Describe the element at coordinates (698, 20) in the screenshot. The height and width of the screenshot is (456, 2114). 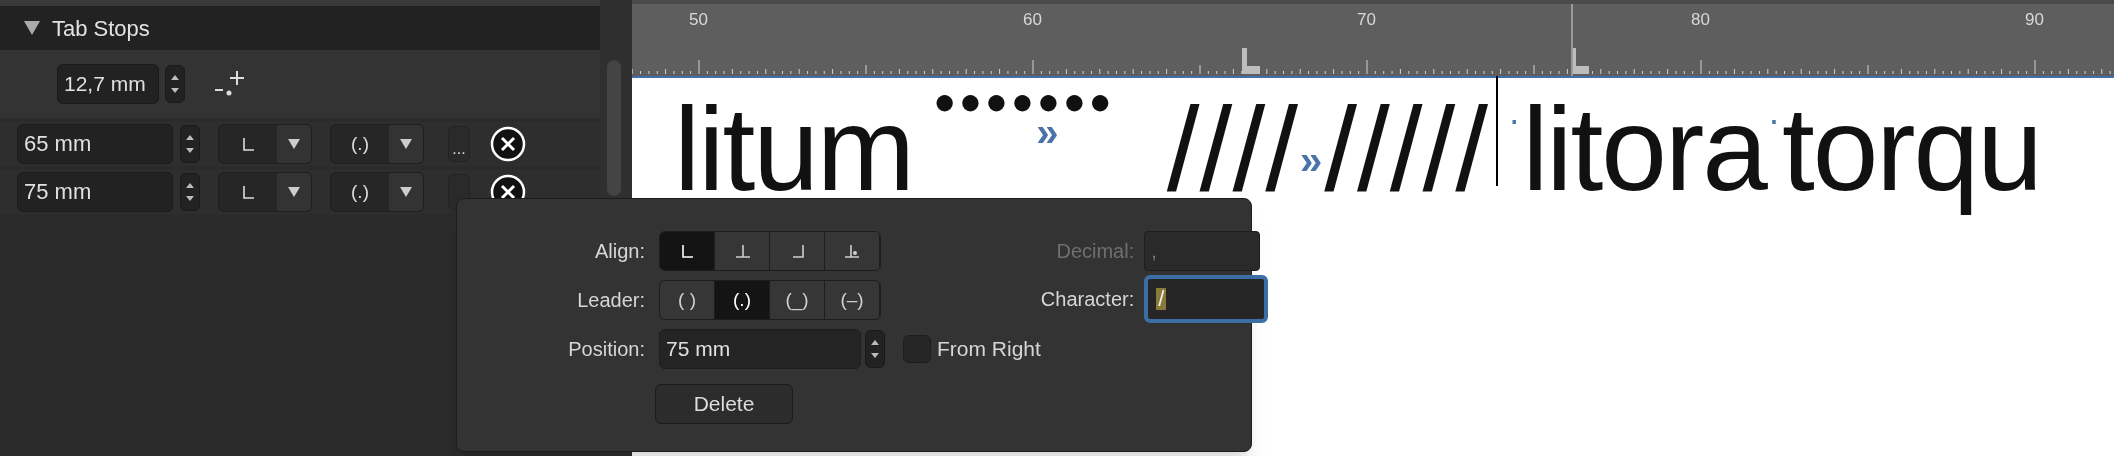
I see `ruler-label: 50` at that location.